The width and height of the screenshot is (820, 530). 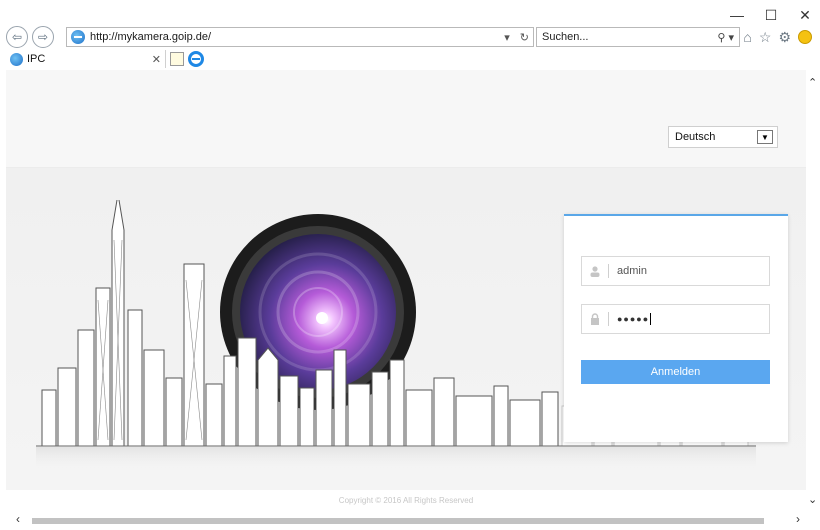 I want to click on tab-close-icon: ✕, so click(x=156, y=59).